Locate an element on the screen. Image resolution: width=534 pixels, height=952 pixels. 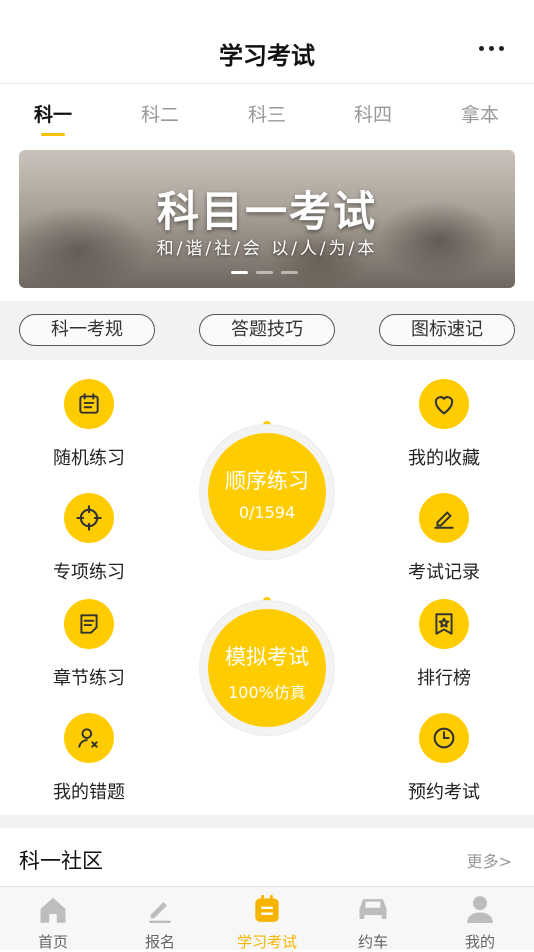
quick-links: 科一考规 答题技巧 图标速记 is located at coordinates (267, 330).